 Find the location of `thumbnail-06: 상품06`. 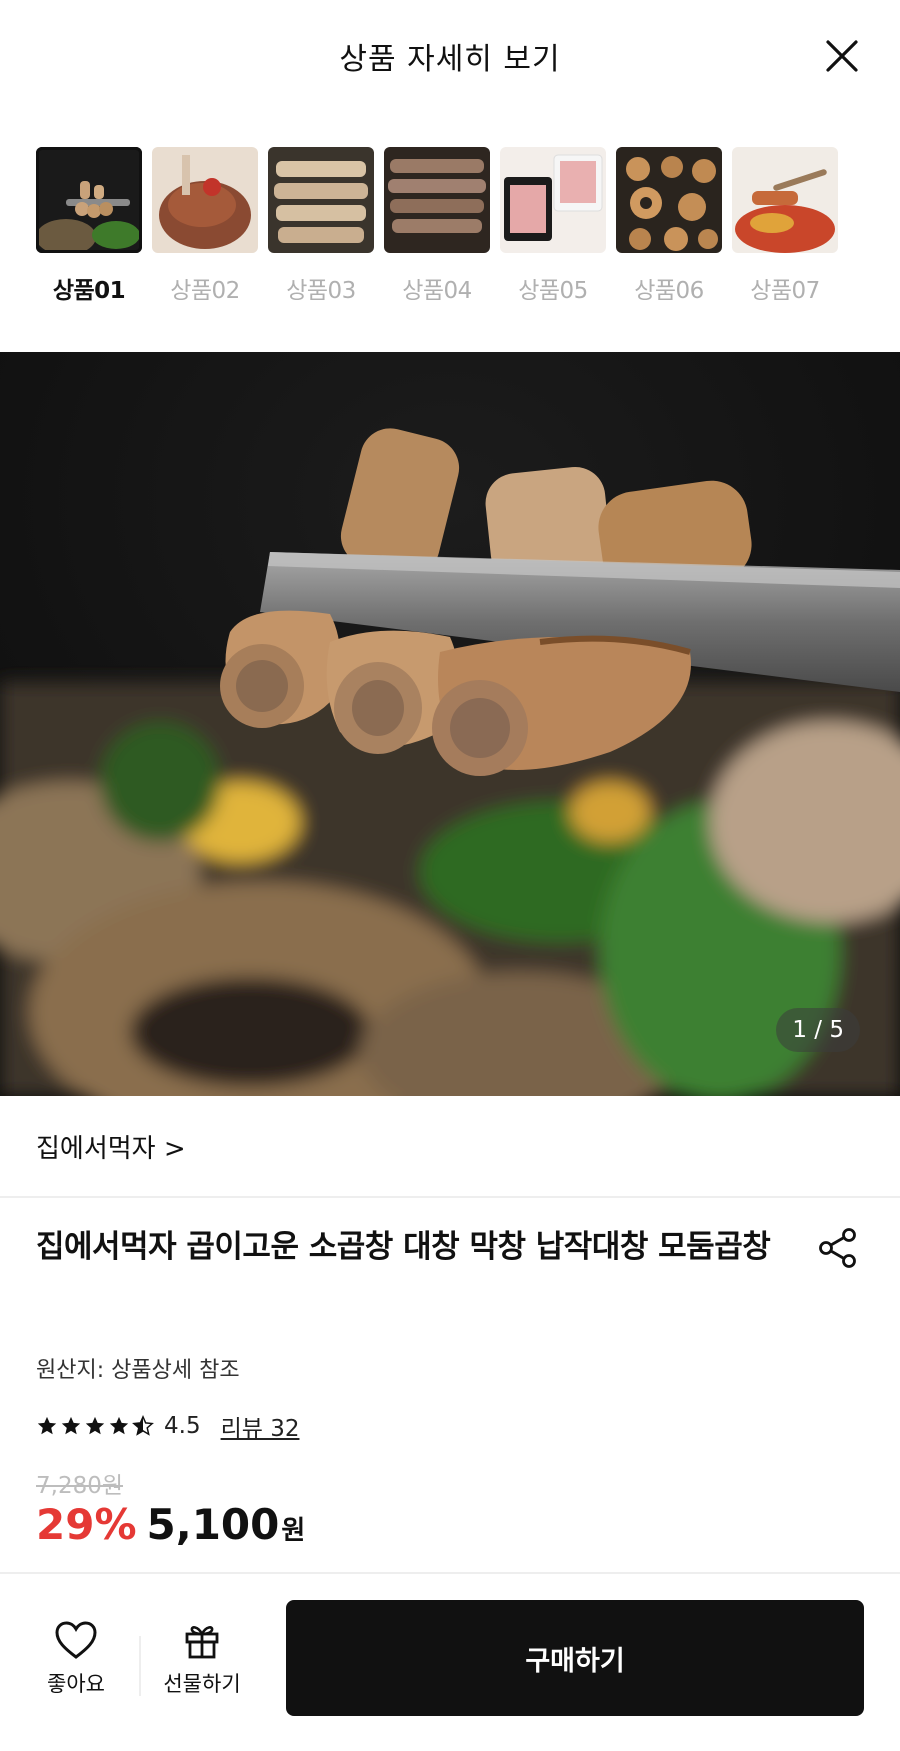

thumbnail-06: 상품06 is located at coordinates (669, 227).